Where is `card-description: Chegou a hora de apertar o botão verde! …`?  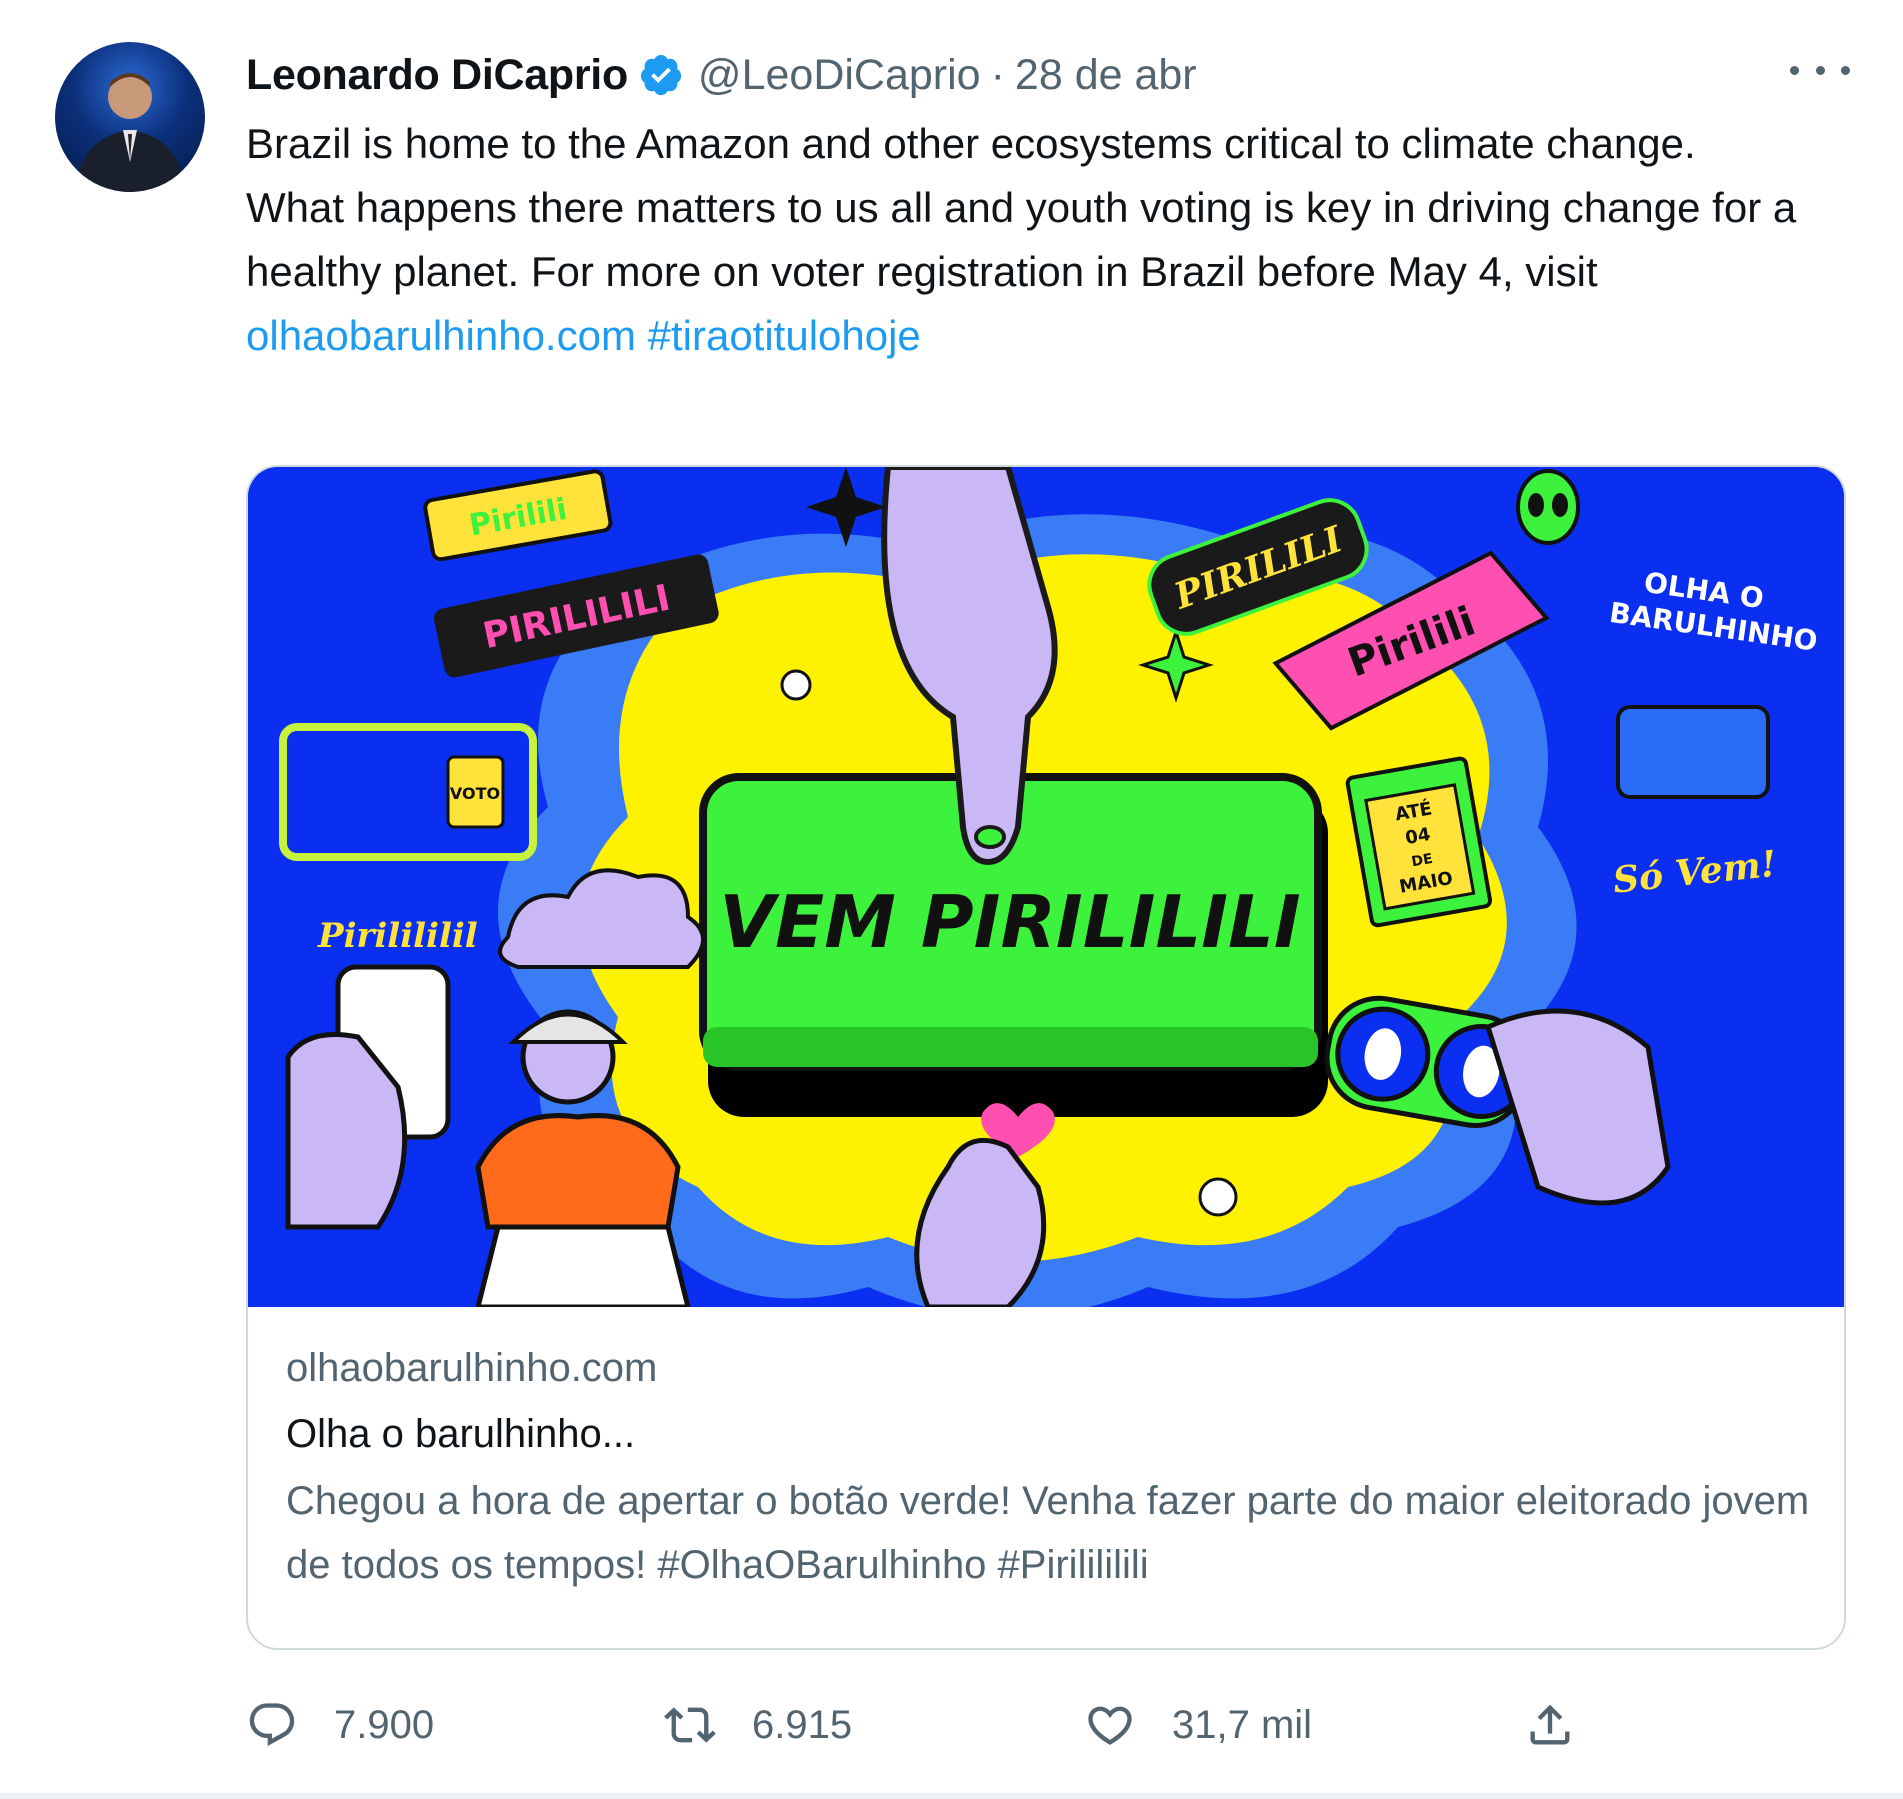
card-description: Chegou a hora de apertar o botão verde! … is located at coordinates (1048, 1533).